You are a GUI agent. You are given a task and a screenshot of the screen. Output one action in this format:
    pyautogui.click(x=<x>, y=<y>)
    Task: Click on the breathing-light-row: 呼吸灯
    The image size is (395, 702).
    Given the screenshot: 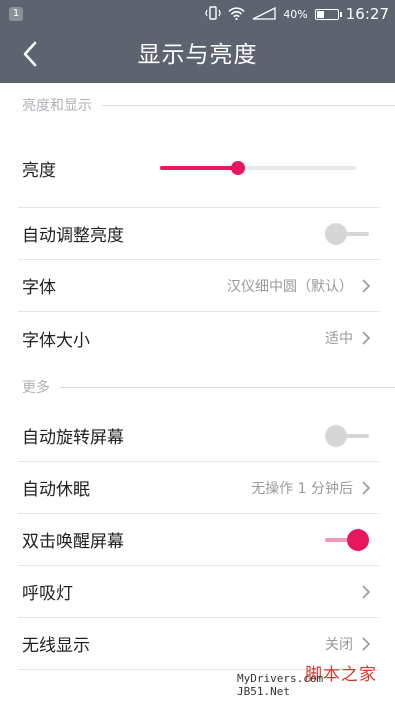 What is the action you would take?
    pyautogui.click(x=198, y=592)
    